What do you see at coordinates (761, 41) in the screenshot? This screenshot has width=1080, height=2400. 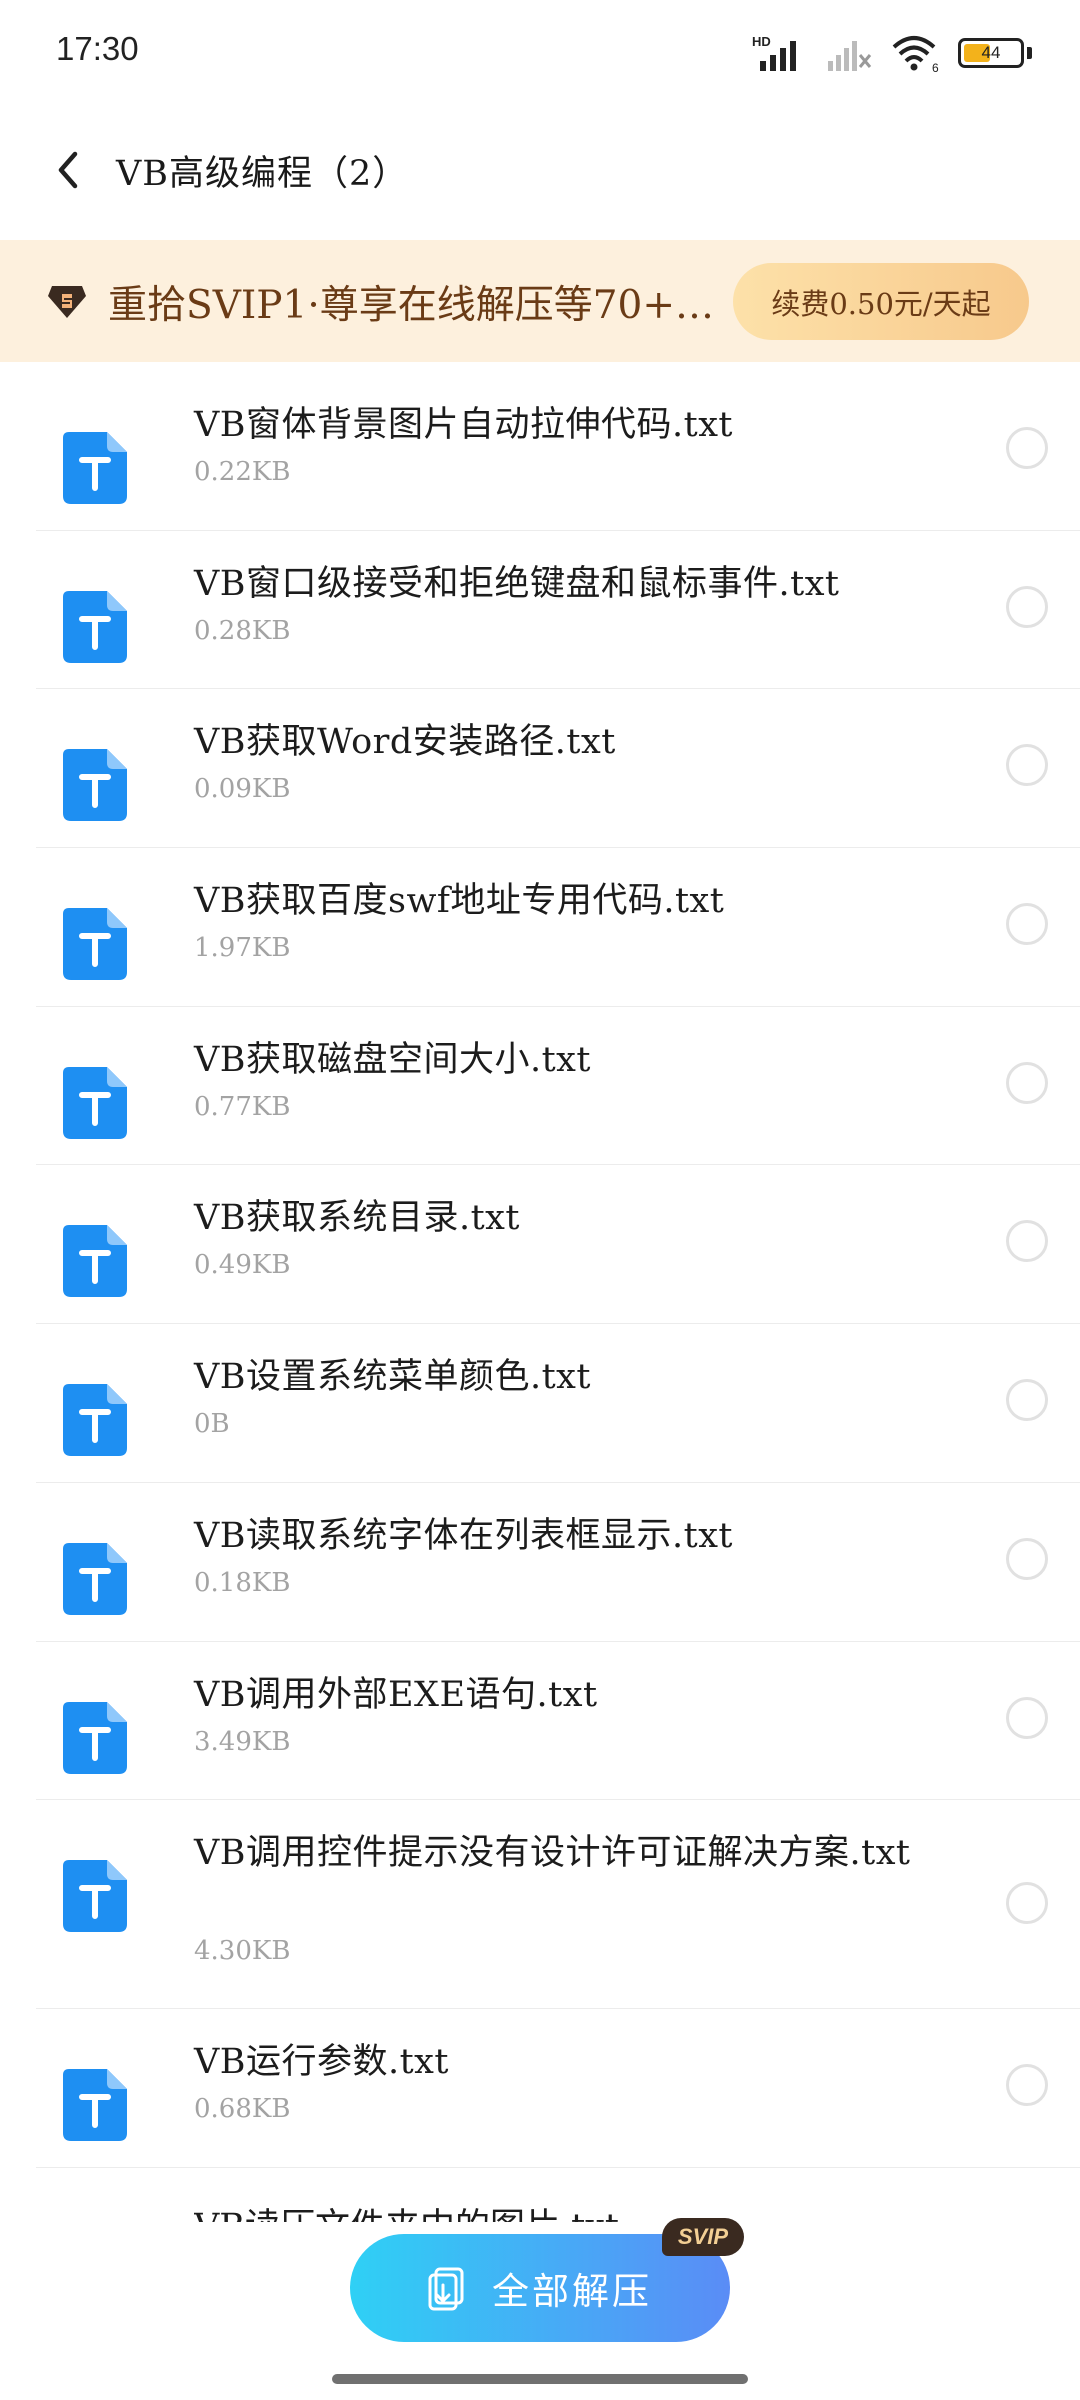 I see `signal-hd-label: HD` at bounding box center [761, 41].